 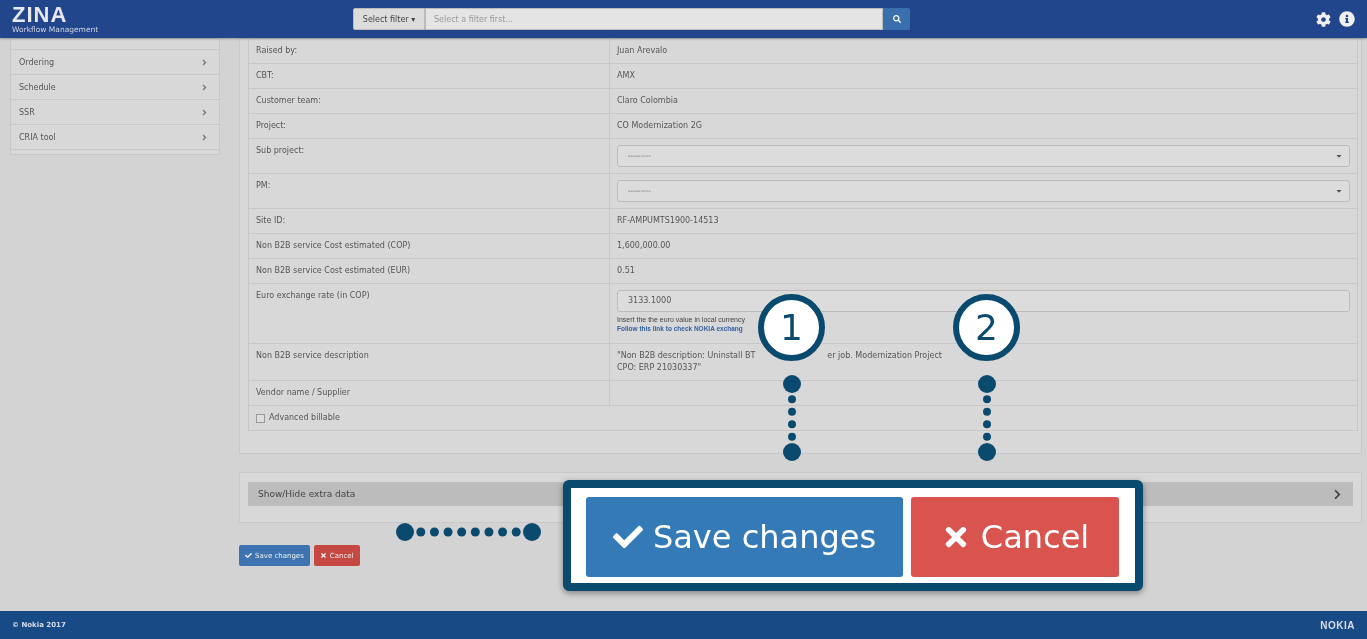 What do you see at coordinates (40, 14) in the screenshot?
I see `logo: ZINA` at bounding box center [40, 14].